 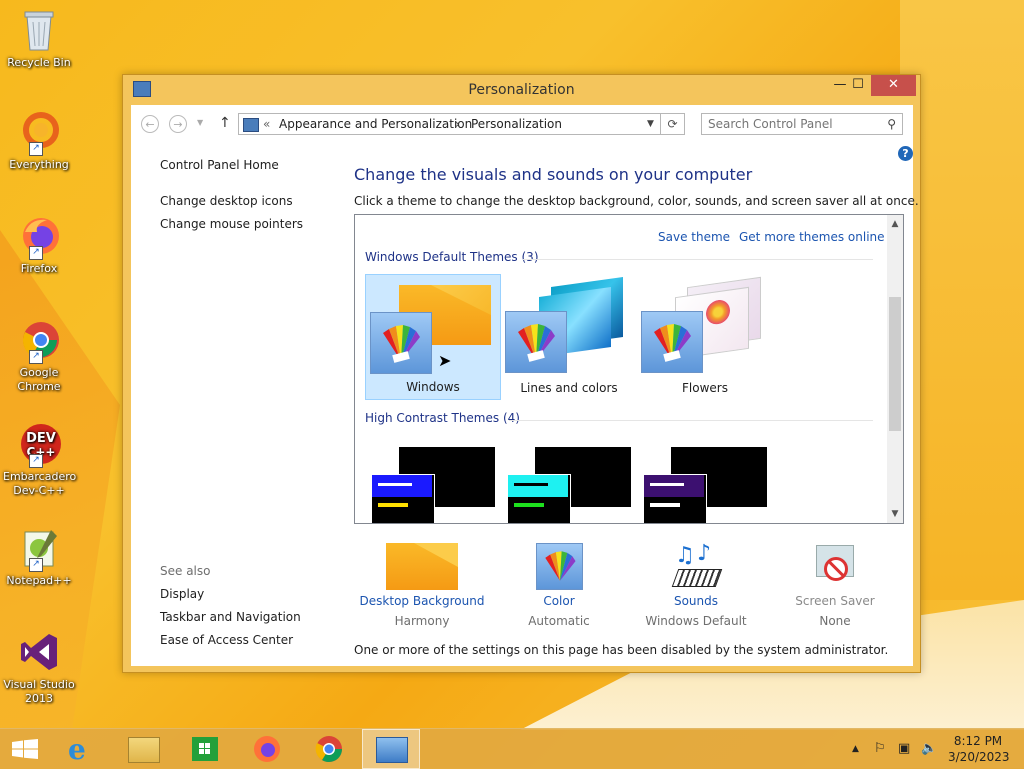 I want to click on control-panel-home-link: Control Panel Home, so click(x=219, y=165).